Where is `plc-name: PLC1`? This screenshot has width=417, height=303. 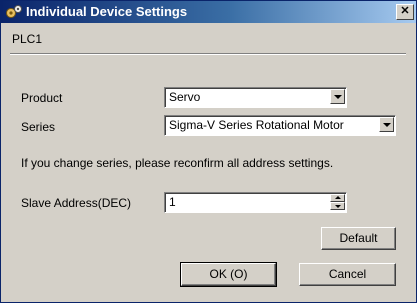 plc-name: PLC1 is located at coordinates (27, 39).